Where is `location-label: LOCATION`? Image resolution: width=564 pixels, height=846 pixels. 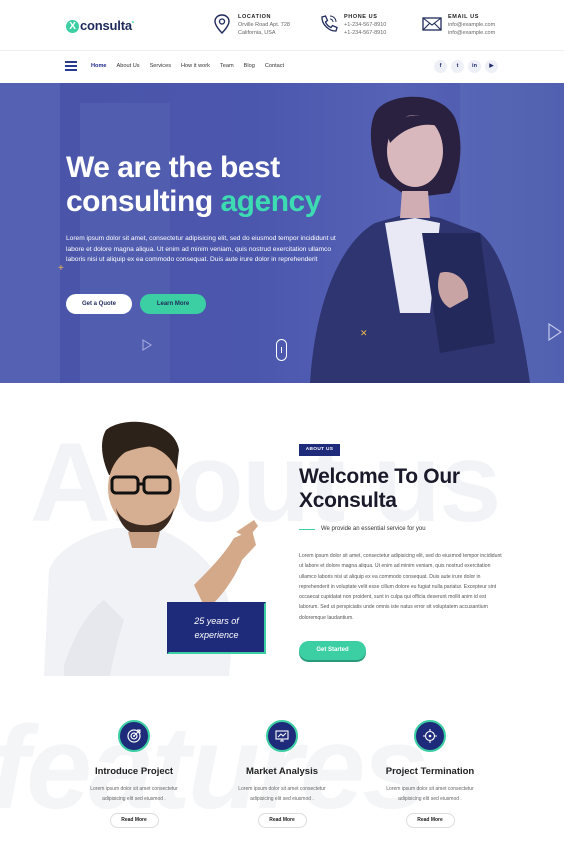 location-label: LOCATION is located at coordinates (255, 17).